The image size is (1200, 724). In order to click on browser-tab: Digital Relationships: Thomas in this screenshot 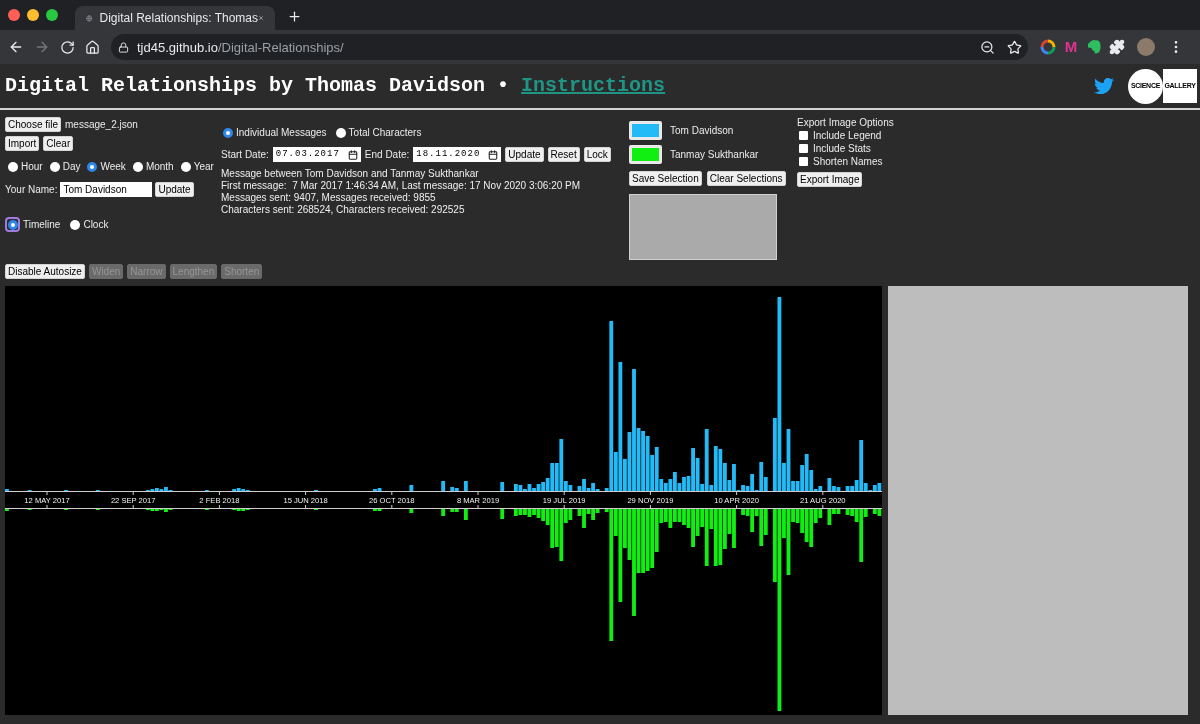, I will do `click(175, 18)`.